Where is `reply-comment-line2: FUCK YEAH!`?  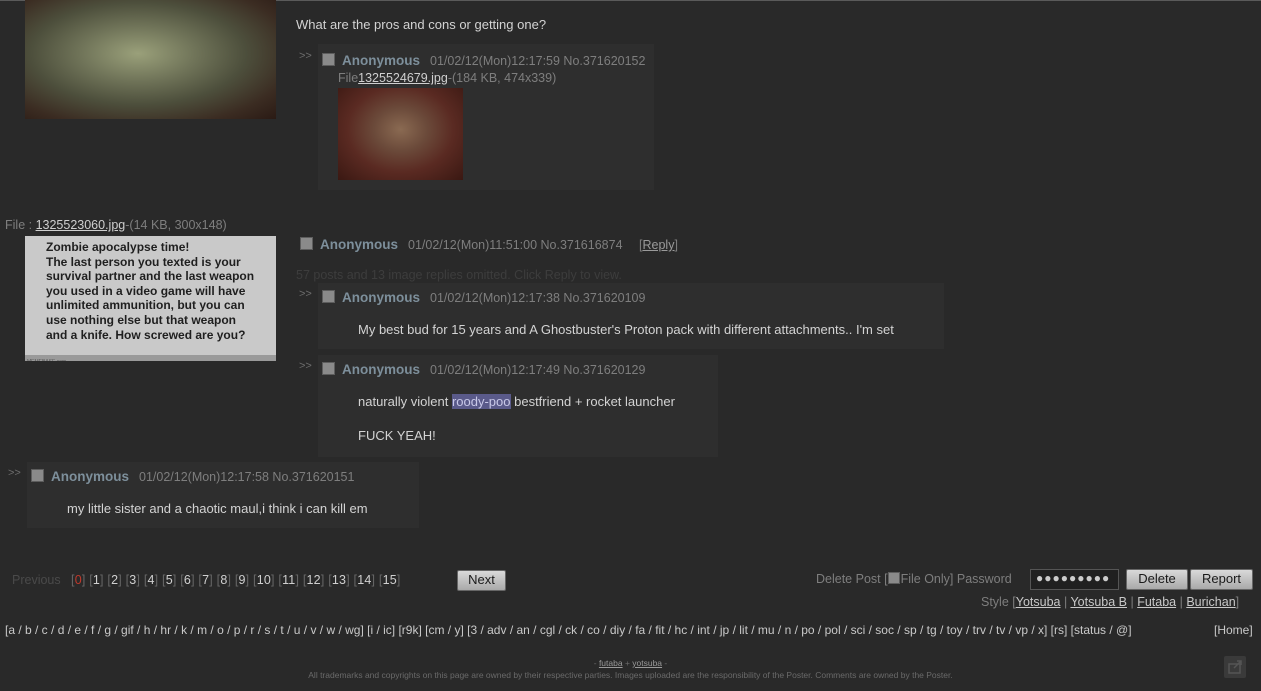
reply-comment-line2: FUCK YEAH! is located at coordinates (397, 435).